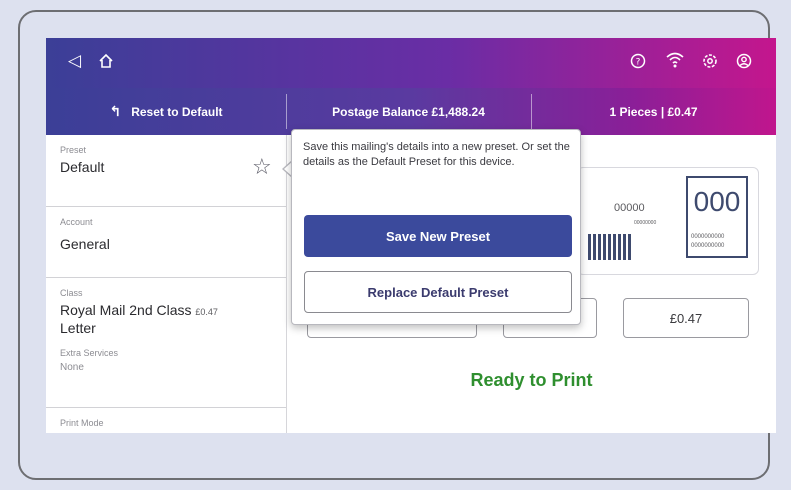 The image size is (791, 490). Describe the element at coordinates (531, 380) in the screenshot. I see `ready-status: Ready to Print` at that location.